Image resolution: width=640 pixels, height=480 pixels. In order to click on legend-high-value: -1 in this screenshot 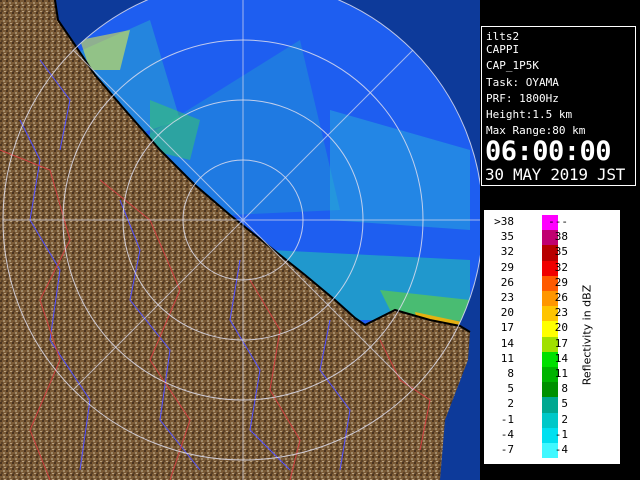, I will do `click(561, 434)`.